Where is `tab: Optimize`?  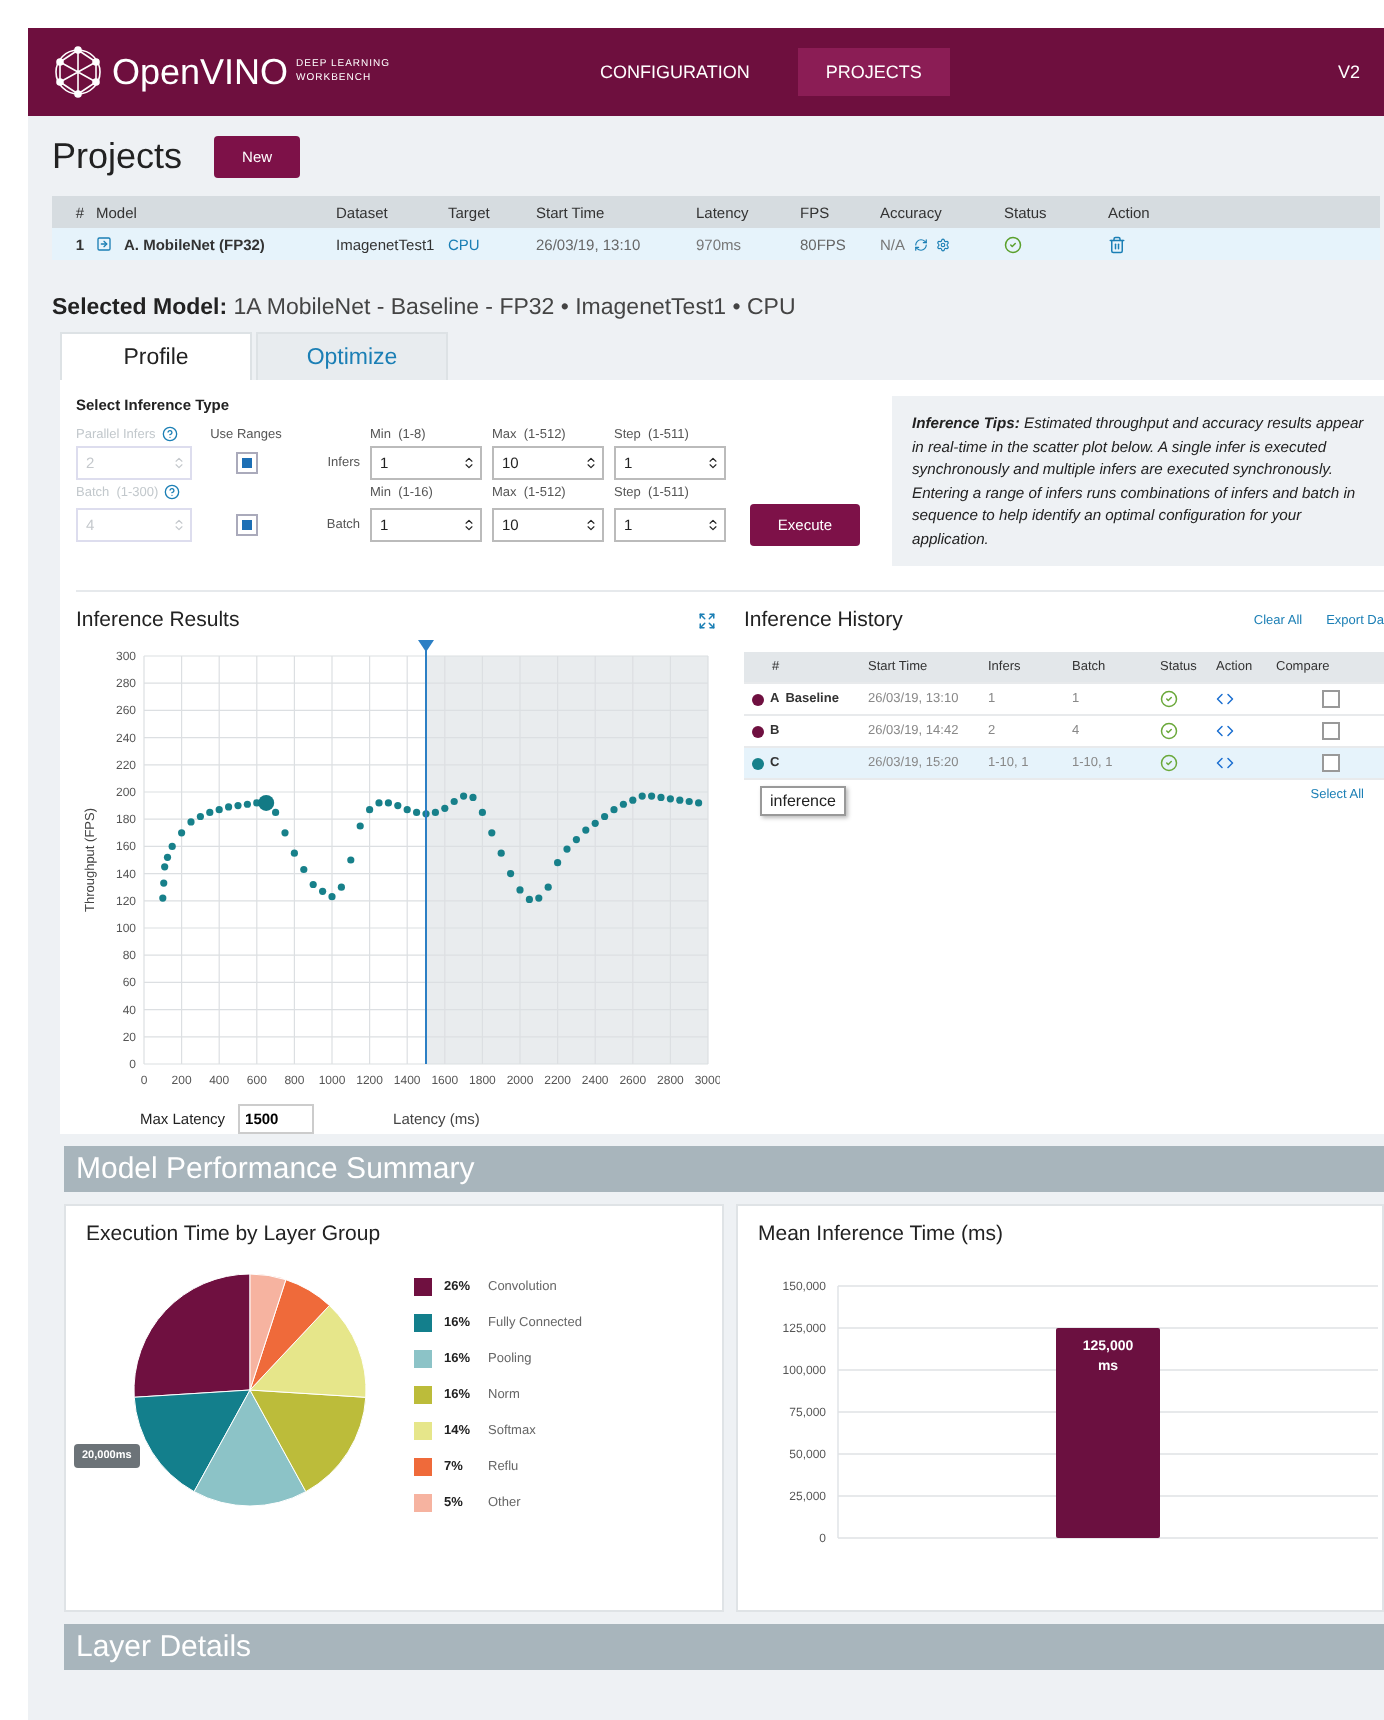
tab: Optimize is located at coordinates (352, 356).